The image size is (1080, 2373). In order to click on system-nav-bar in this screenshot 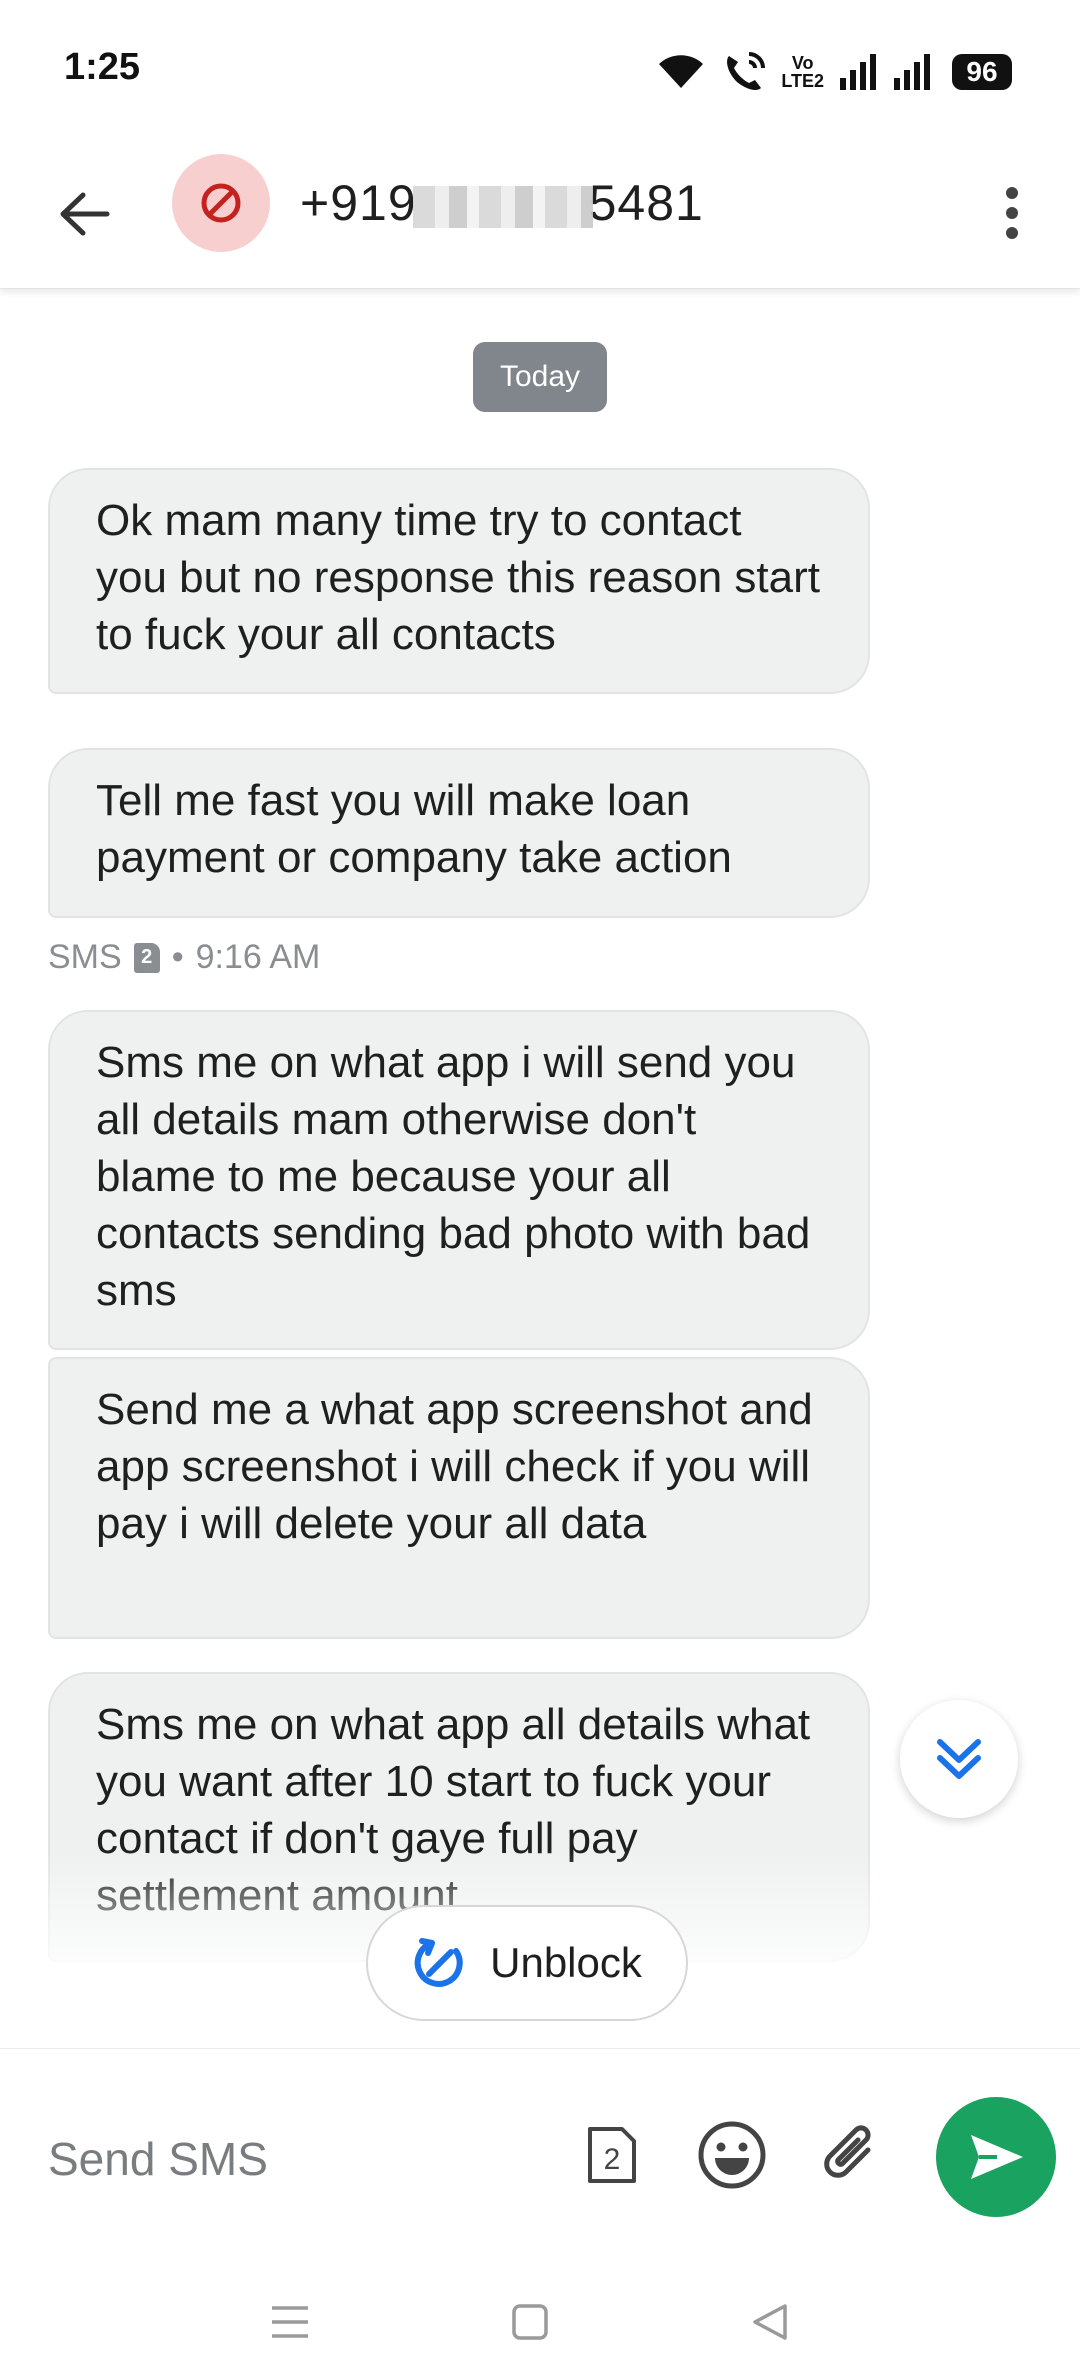, I will do `click(540, 2322)`.